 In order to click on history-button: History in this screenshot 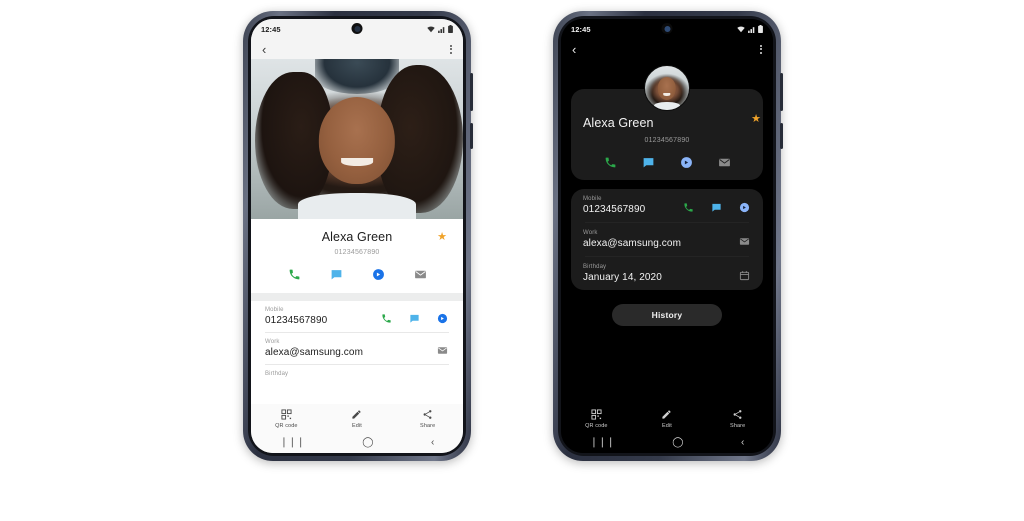, I will do `click(667, 315)`.